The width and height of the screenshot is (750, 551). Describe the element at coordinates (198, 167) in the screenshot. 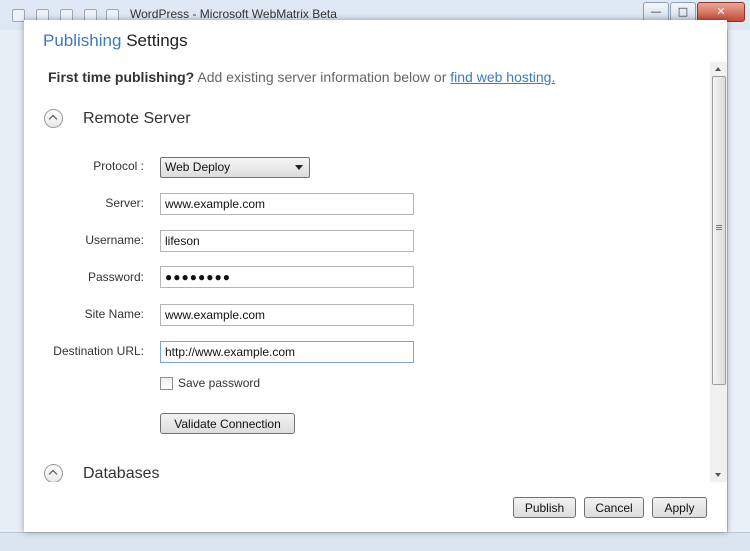

I see `protocol-value: Web Deploy` at that location.